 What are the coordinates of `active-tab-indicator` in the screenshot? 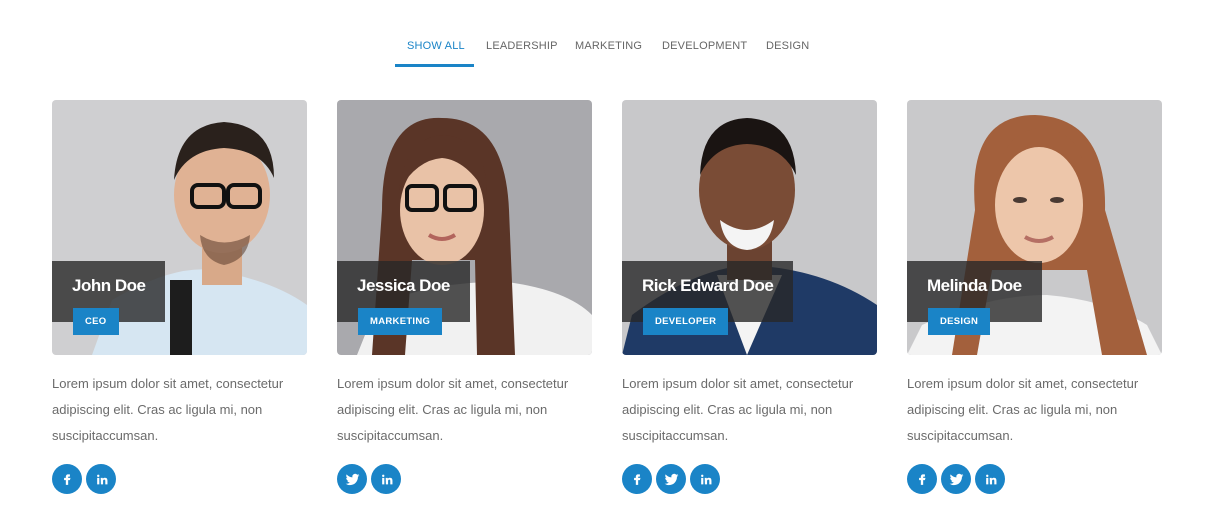 It's located at (434, 65).